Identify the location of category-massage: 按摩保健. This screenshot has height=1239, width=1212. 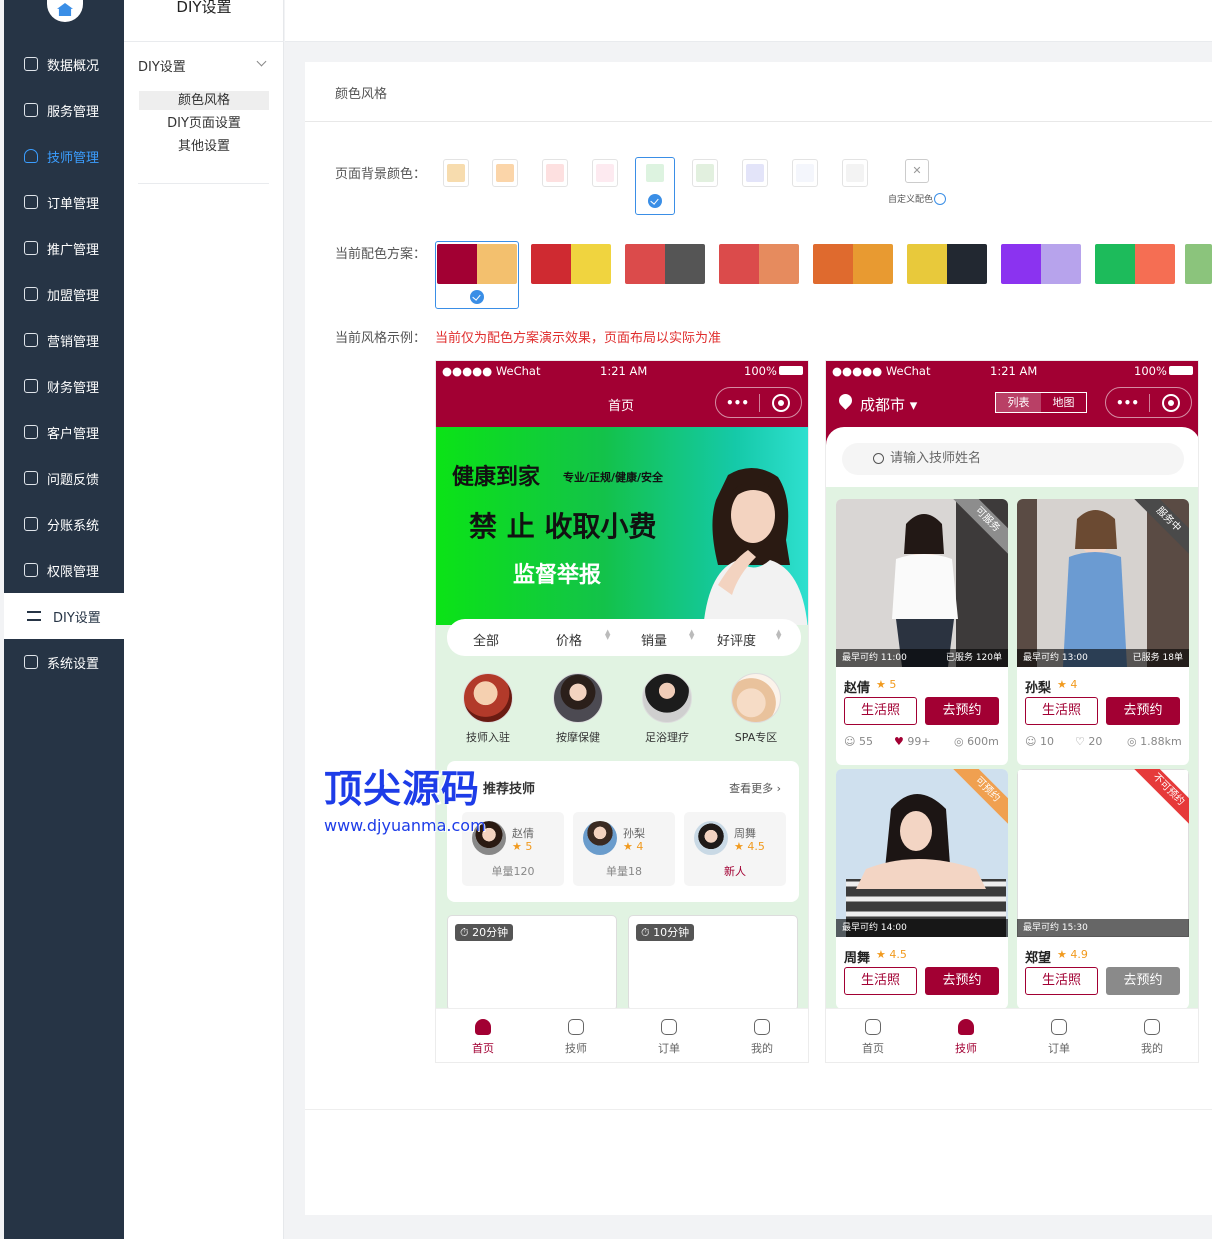
(578, 709).